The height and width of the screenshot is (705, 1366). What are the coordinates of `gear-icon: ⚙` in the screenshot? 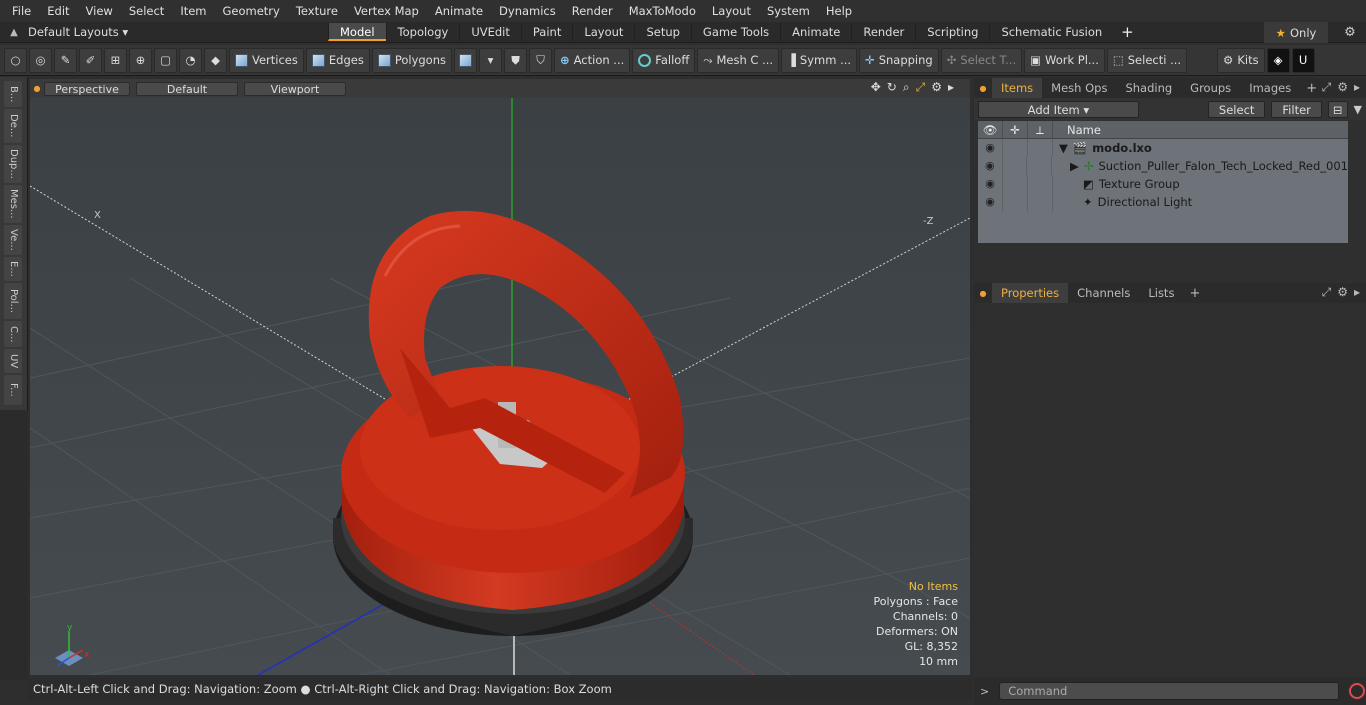 It's located at (1350, 32).